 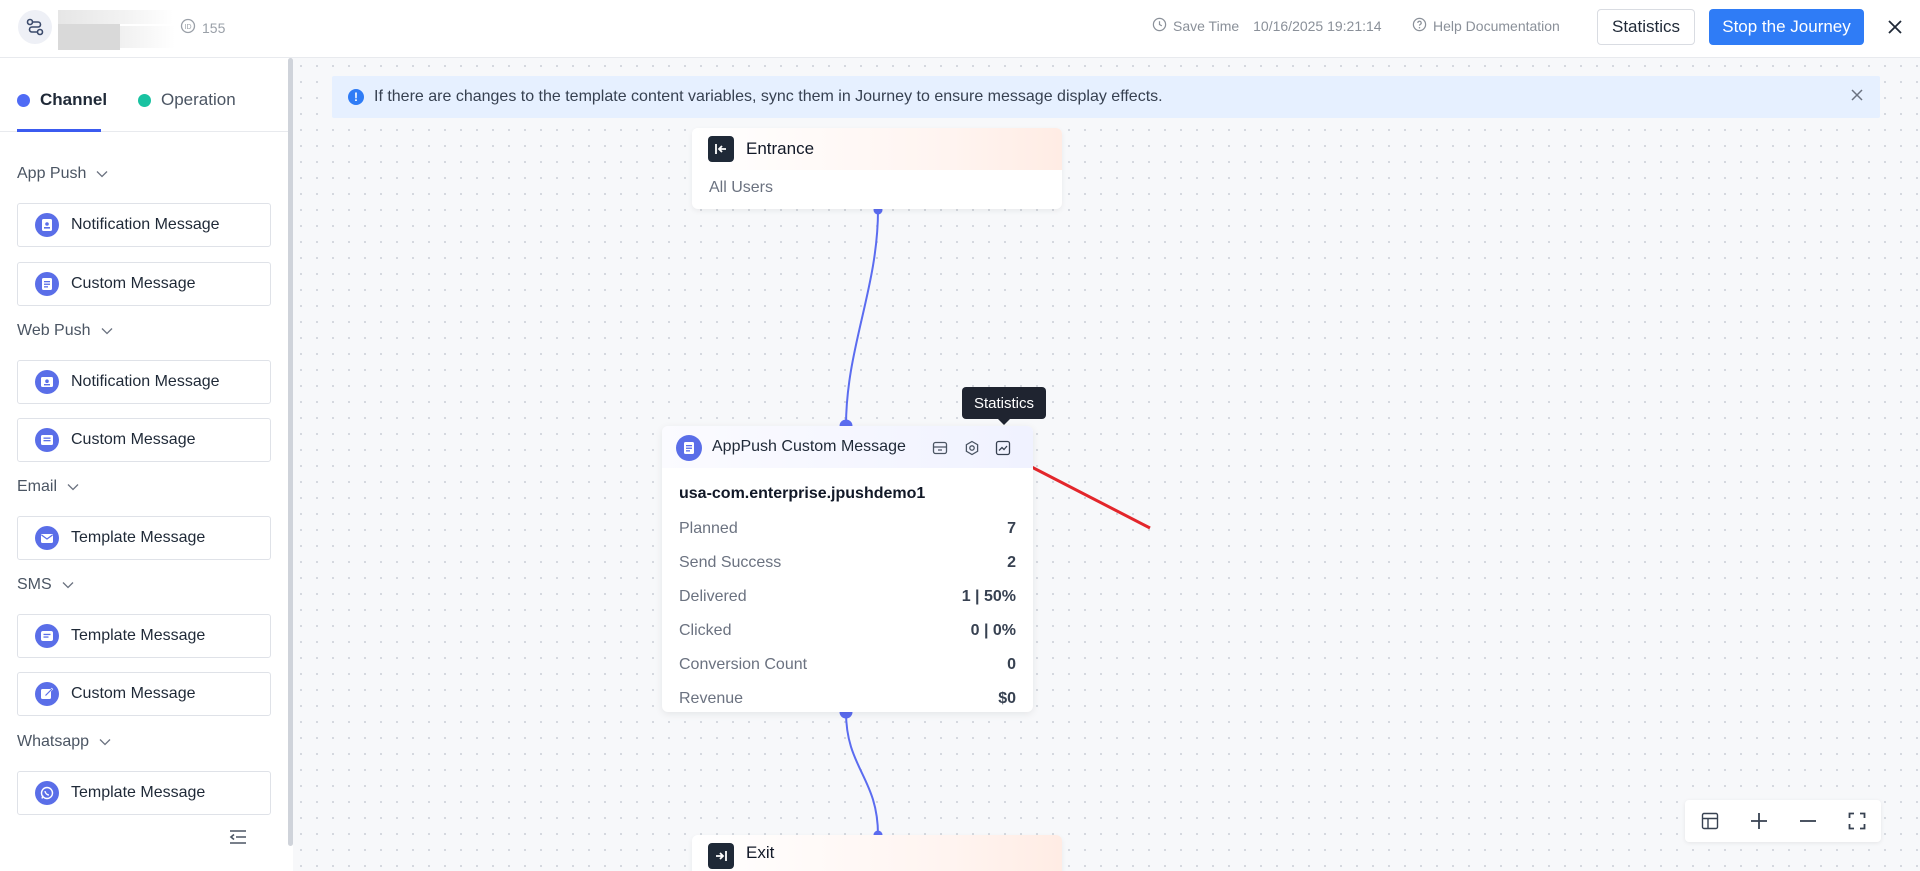 I want to click on group-label: App Push, so click(x=52, y=173).